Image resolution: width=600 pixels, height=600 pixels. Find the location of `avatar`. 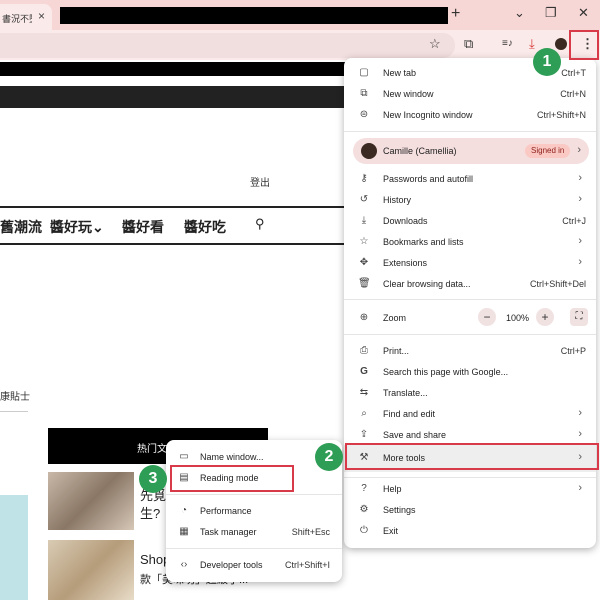

avatar is located at coordinates (369, 151).